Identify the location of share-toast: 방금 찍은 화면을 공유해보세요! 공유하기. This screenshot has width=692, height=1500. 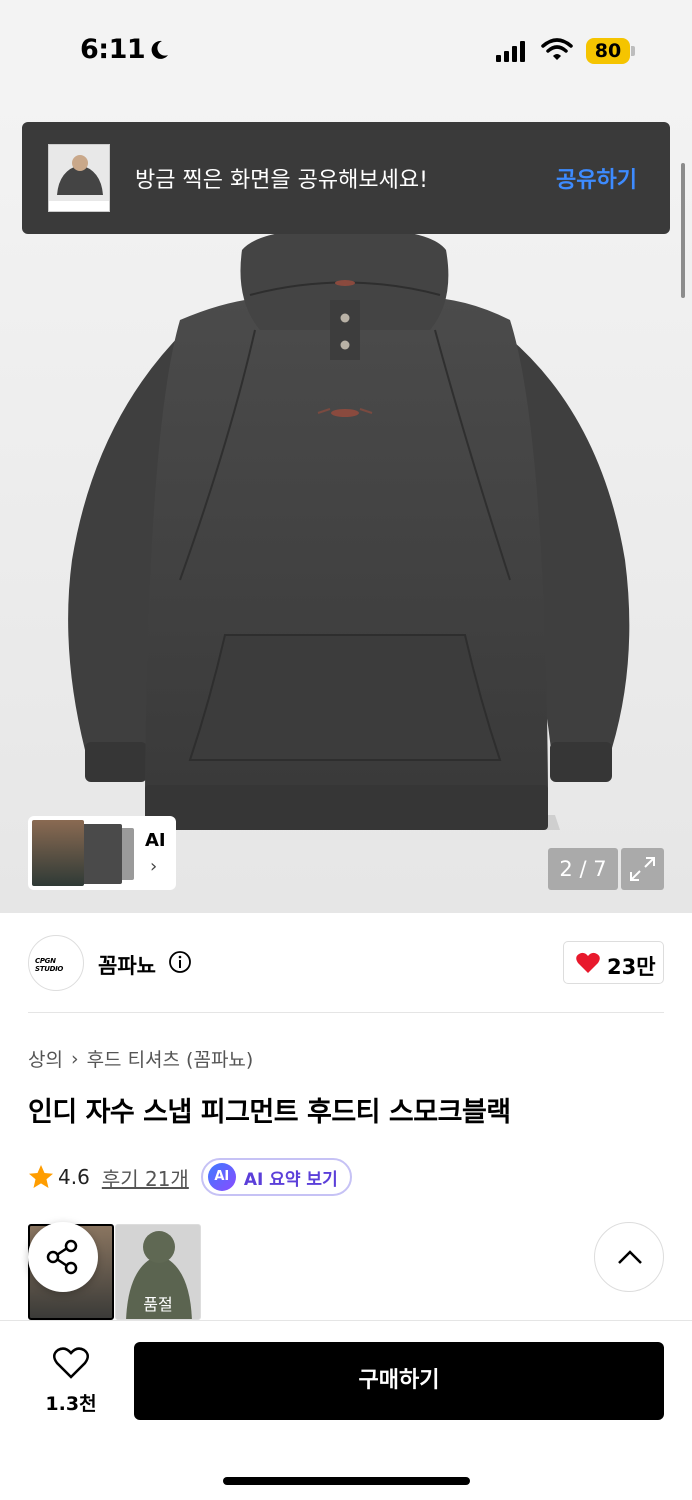
(346, 178).